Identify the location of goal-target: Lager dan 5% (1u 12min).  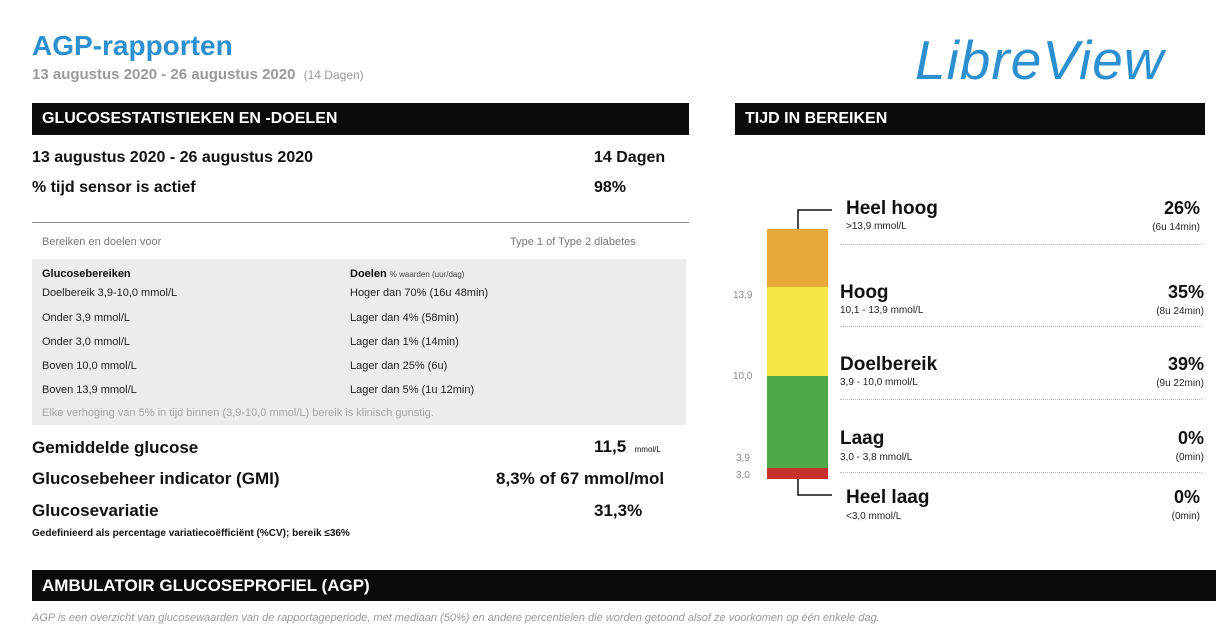
(412, 390).